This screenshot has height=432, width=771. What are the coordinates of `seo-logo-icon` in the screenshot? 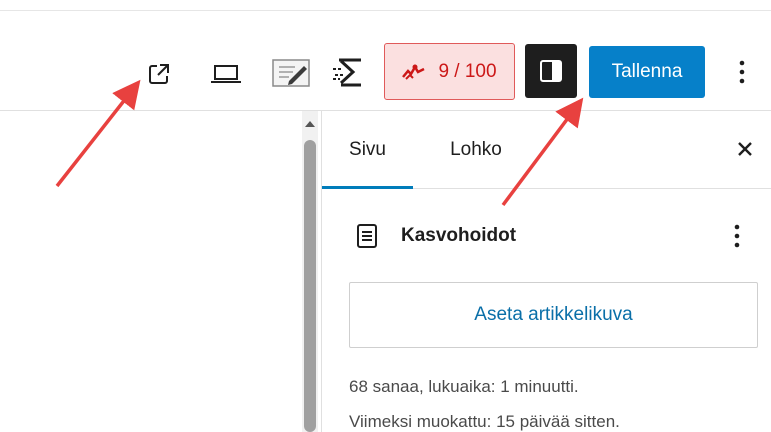 It's located at (413, 72).